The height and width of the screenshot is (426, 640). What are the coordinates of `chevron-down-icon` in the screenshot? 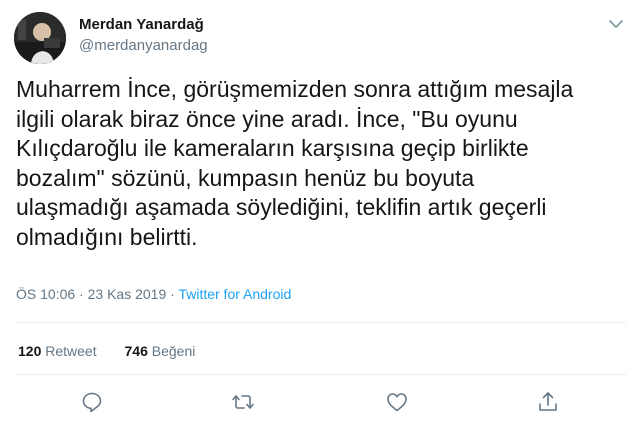 It's located at (616, 24).